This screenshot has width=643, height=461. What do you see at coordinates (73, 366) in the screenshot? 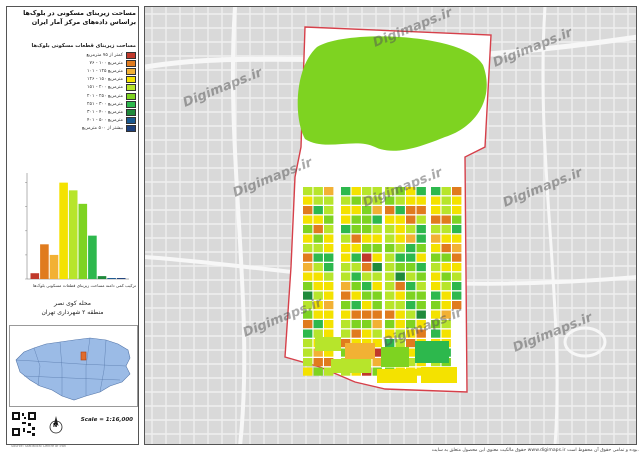
I see `tehran-inset-map` at bounding box center [73, 366].